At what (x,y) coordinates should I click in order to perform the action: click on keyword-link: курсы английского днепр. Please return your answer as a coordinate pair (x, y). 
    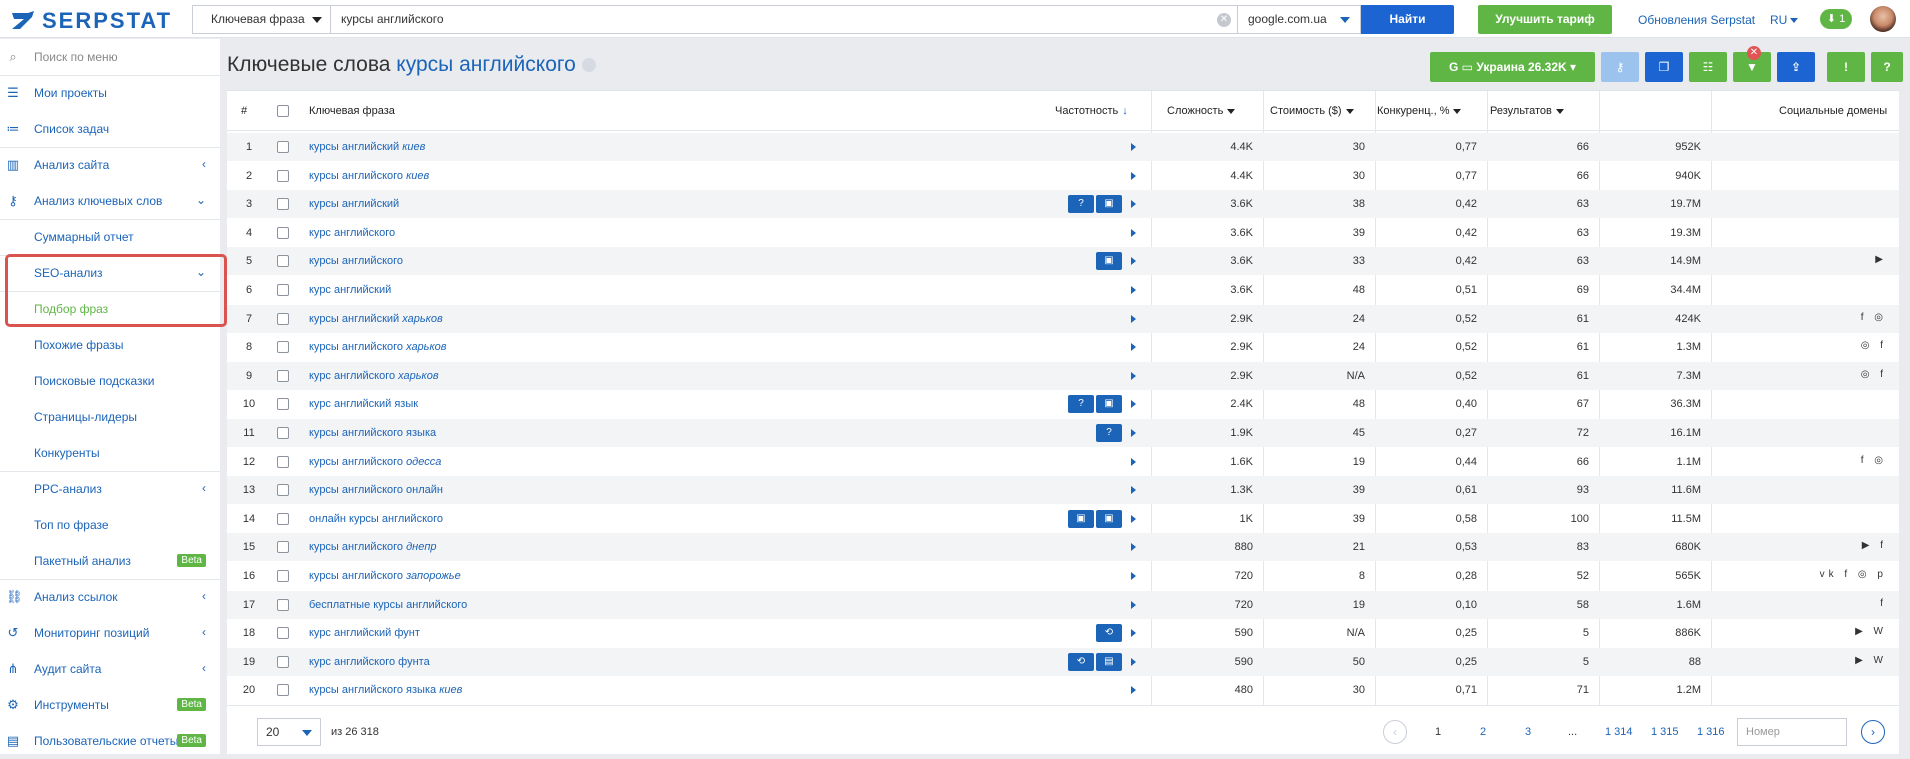
    Looking at the image, I should click on (372, 547).